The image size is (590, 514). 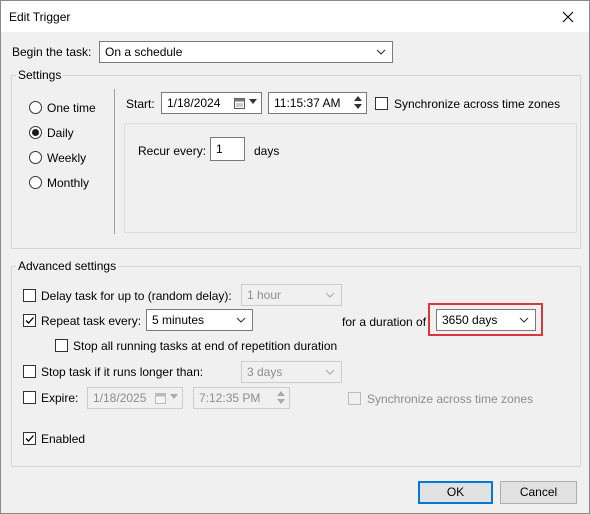 I want to click on radio-daily-label: Daily, so click(x=60, y=133).